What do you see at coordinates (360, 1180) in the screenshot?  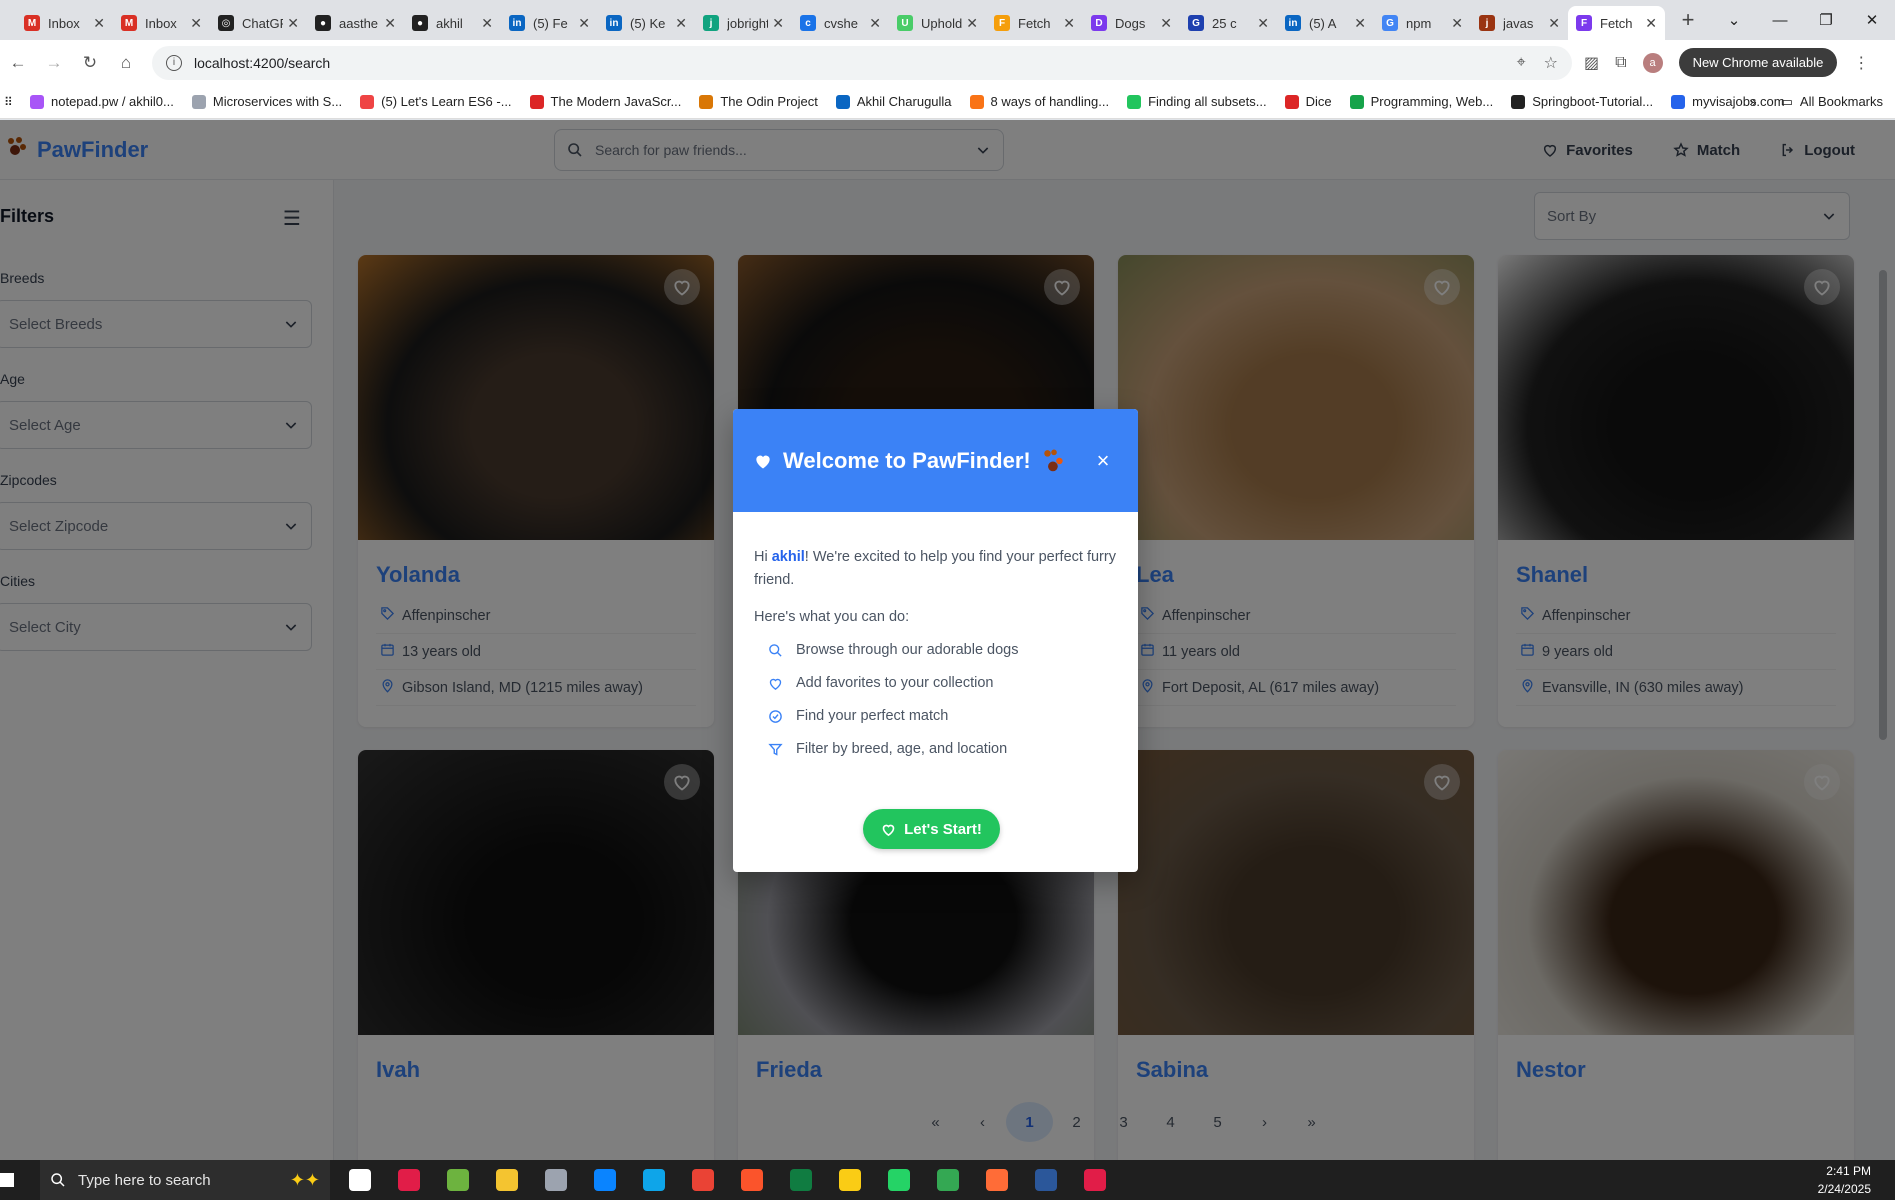 I see `task-view-icon` at bounding box center [360, 1180].